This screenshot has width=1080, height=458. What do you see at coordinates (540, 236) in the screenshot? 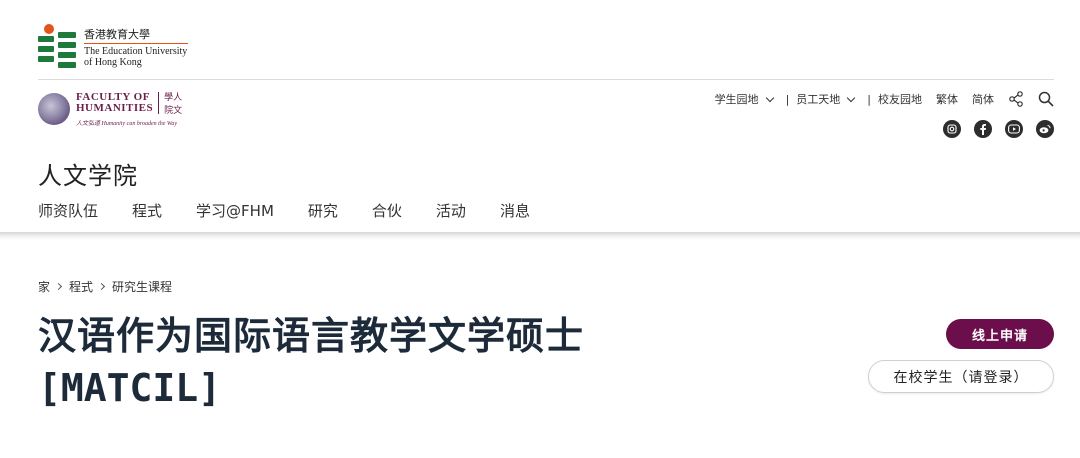
I see `header-shadow` at bounding box center [540, 236].